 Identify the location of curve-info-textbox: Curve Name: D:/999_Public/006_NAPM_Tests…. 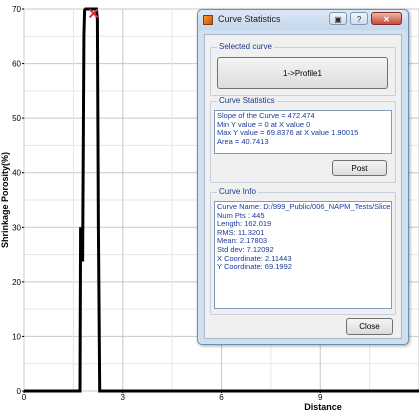
(303, 255).